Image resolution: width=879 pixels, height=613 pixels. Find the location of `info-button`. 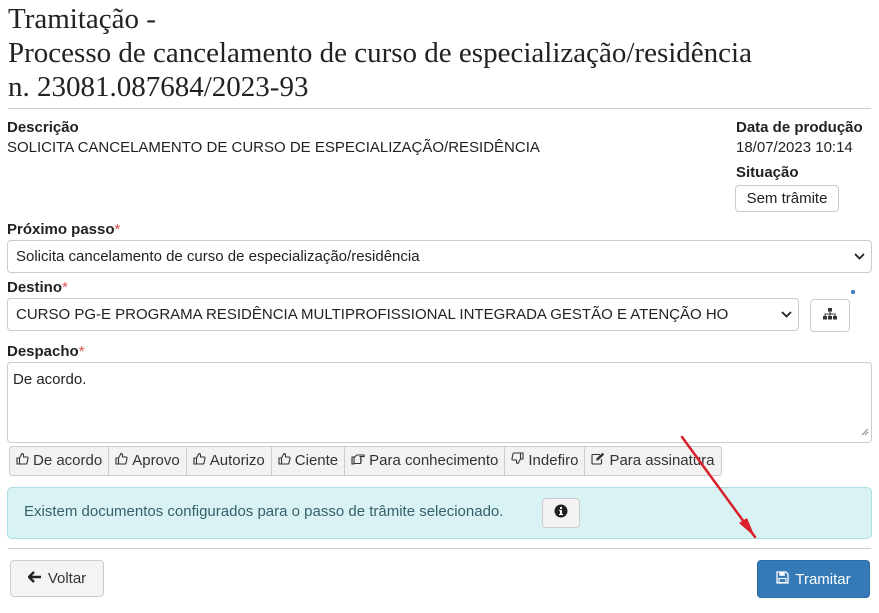

info-button is located at coordinates (561, 513).